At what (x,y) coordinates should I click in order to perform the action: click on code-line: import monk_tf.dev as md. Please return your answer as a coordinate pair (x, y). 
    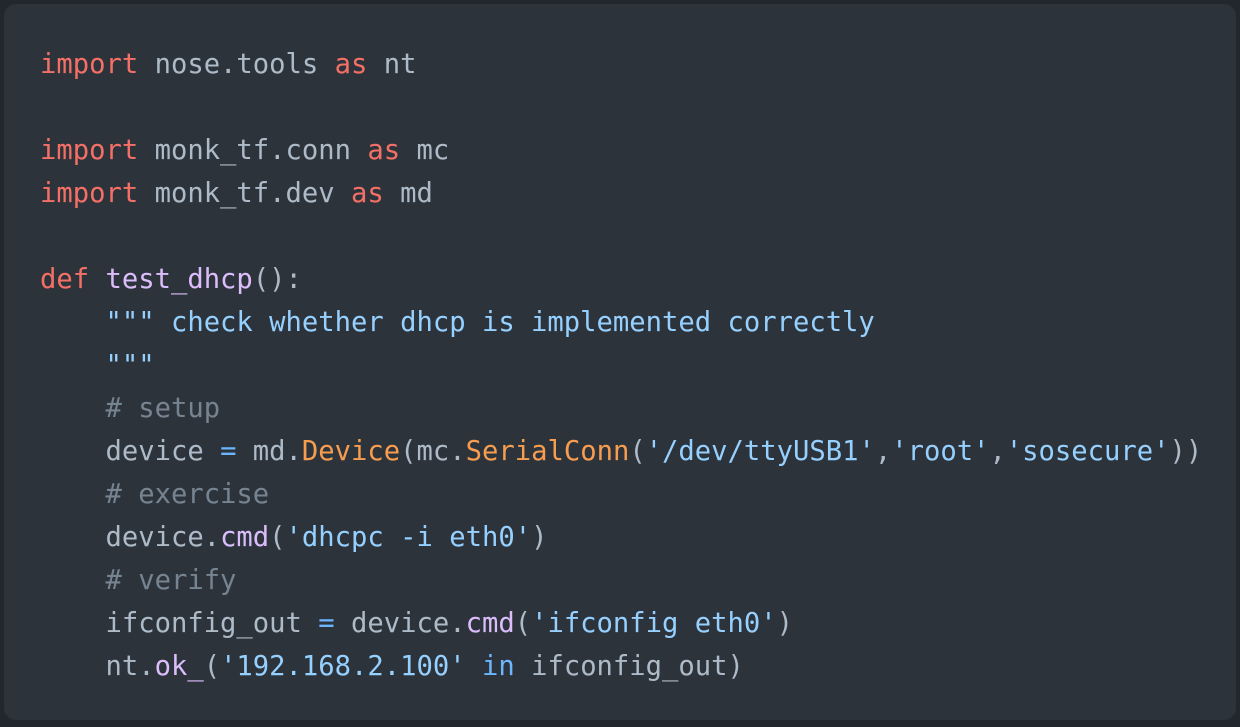
    Looking at the image, I should click on (621, 193).